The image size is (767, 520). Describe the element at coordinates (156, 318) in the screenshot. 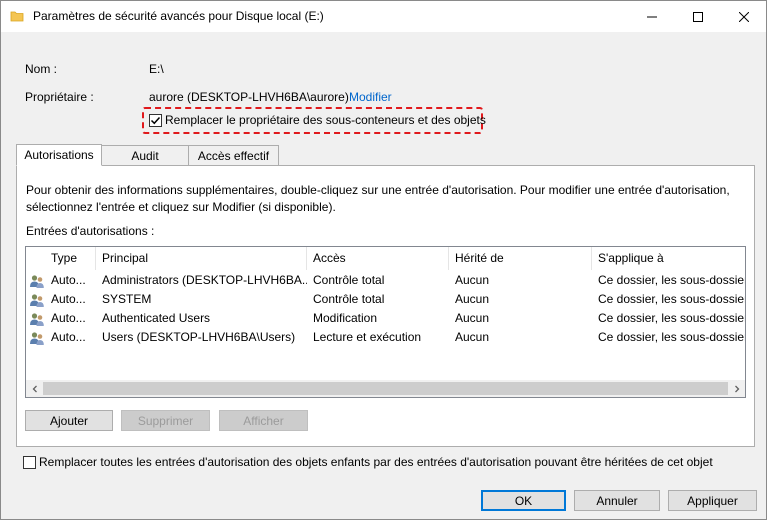

I see `cell-principal: Authenticated Users` at that location.